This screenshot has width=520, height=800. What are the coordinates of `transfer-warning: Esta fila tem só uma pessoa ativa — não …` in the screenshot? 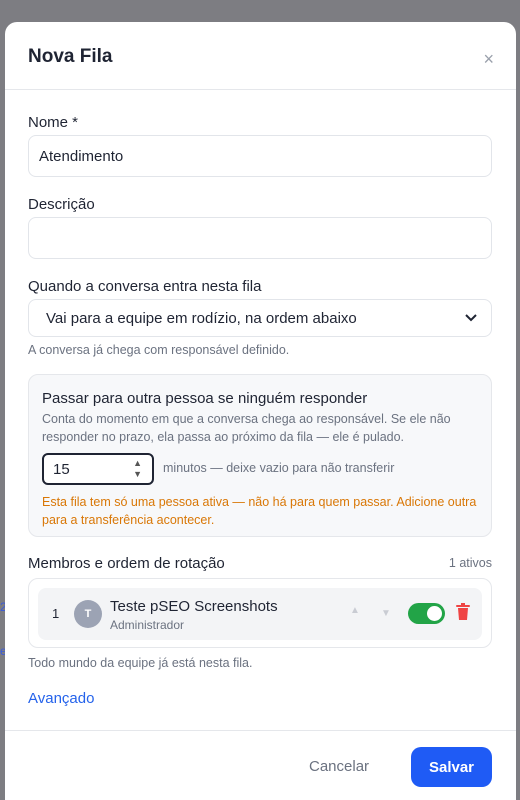 It's located at (259, 511).